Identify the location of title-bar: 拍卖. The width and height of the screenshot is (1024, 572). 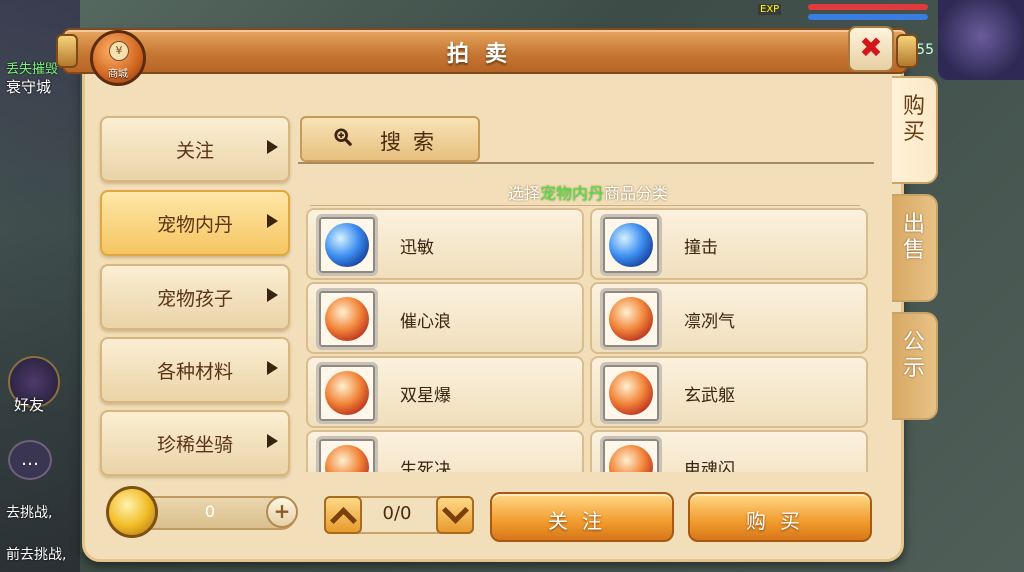
(485, 51).